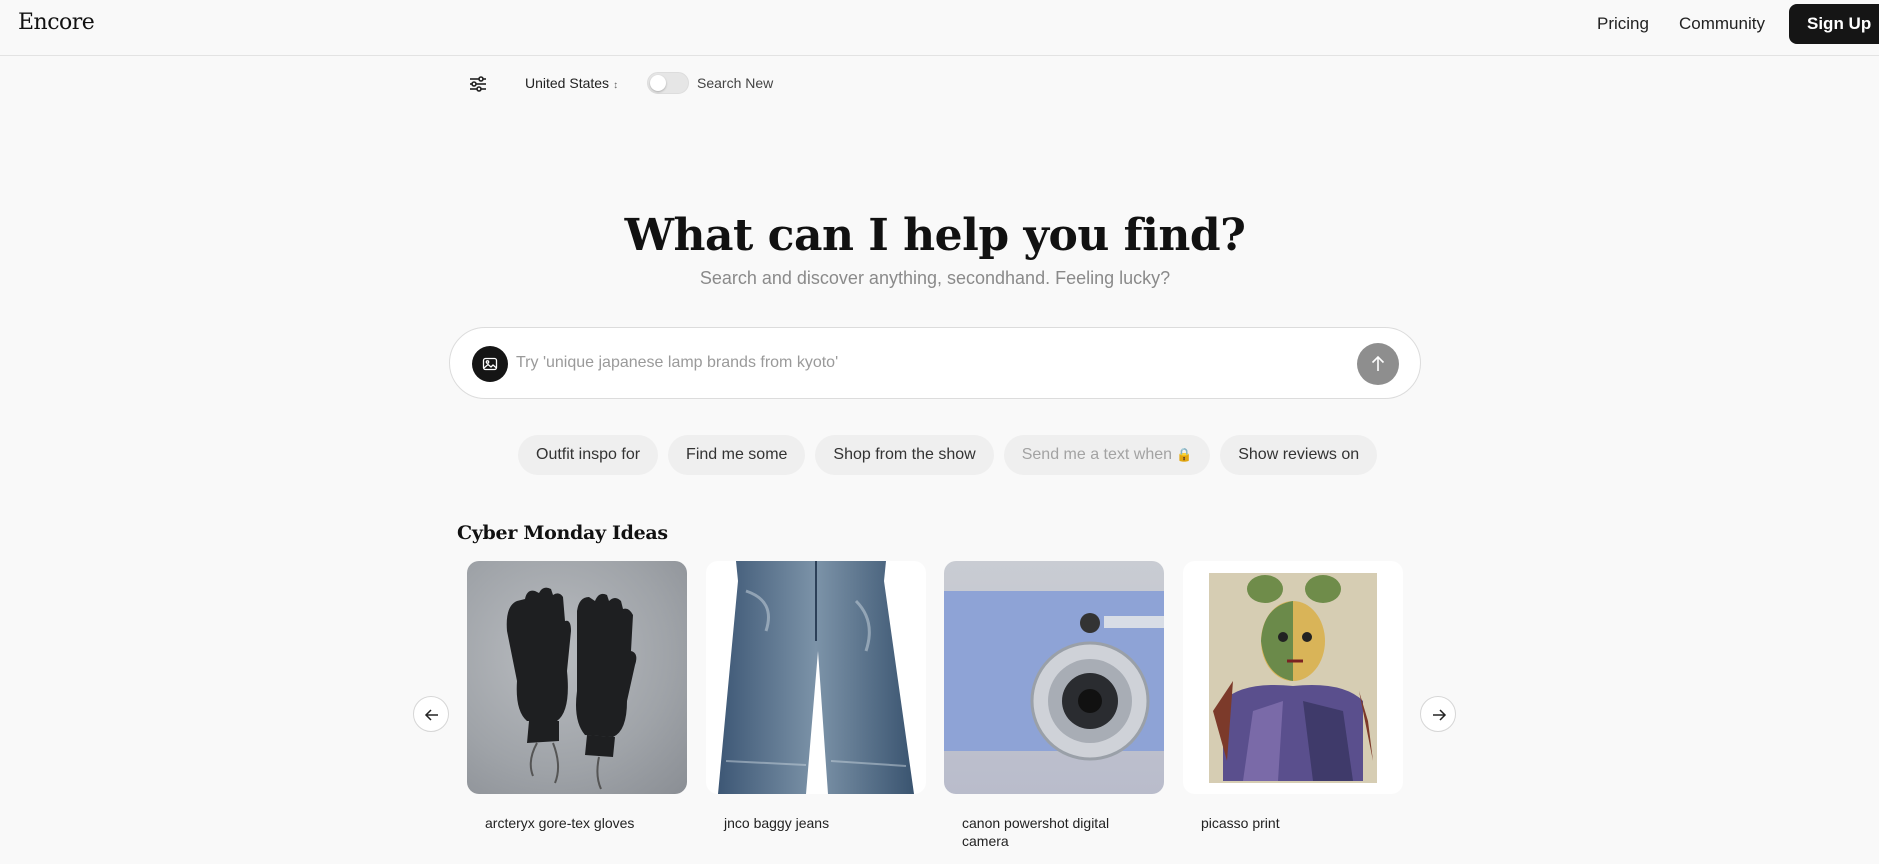  I want to click on carousel-next-button, so click(1438, 714).